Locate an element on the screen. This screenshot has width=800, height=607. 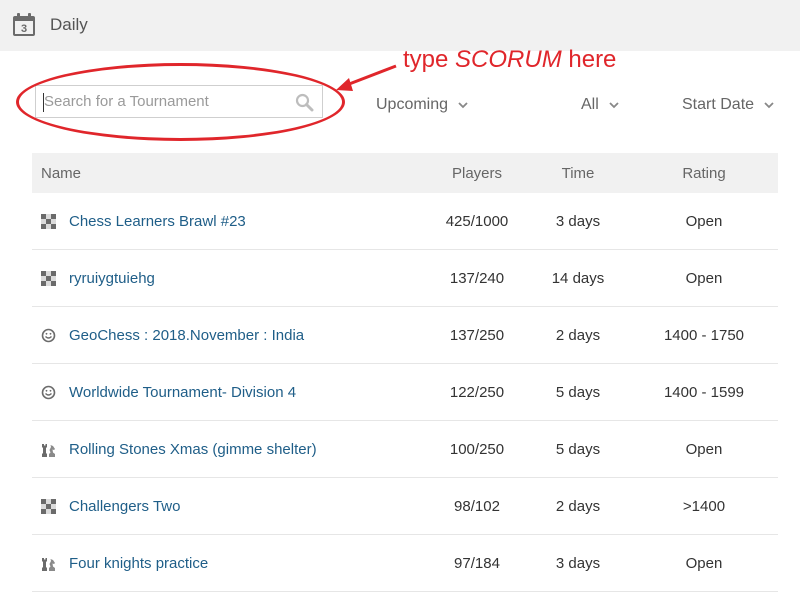
table-row: Challengers Two 98/102 2 days >1400 is located at coordinates (405, 506).